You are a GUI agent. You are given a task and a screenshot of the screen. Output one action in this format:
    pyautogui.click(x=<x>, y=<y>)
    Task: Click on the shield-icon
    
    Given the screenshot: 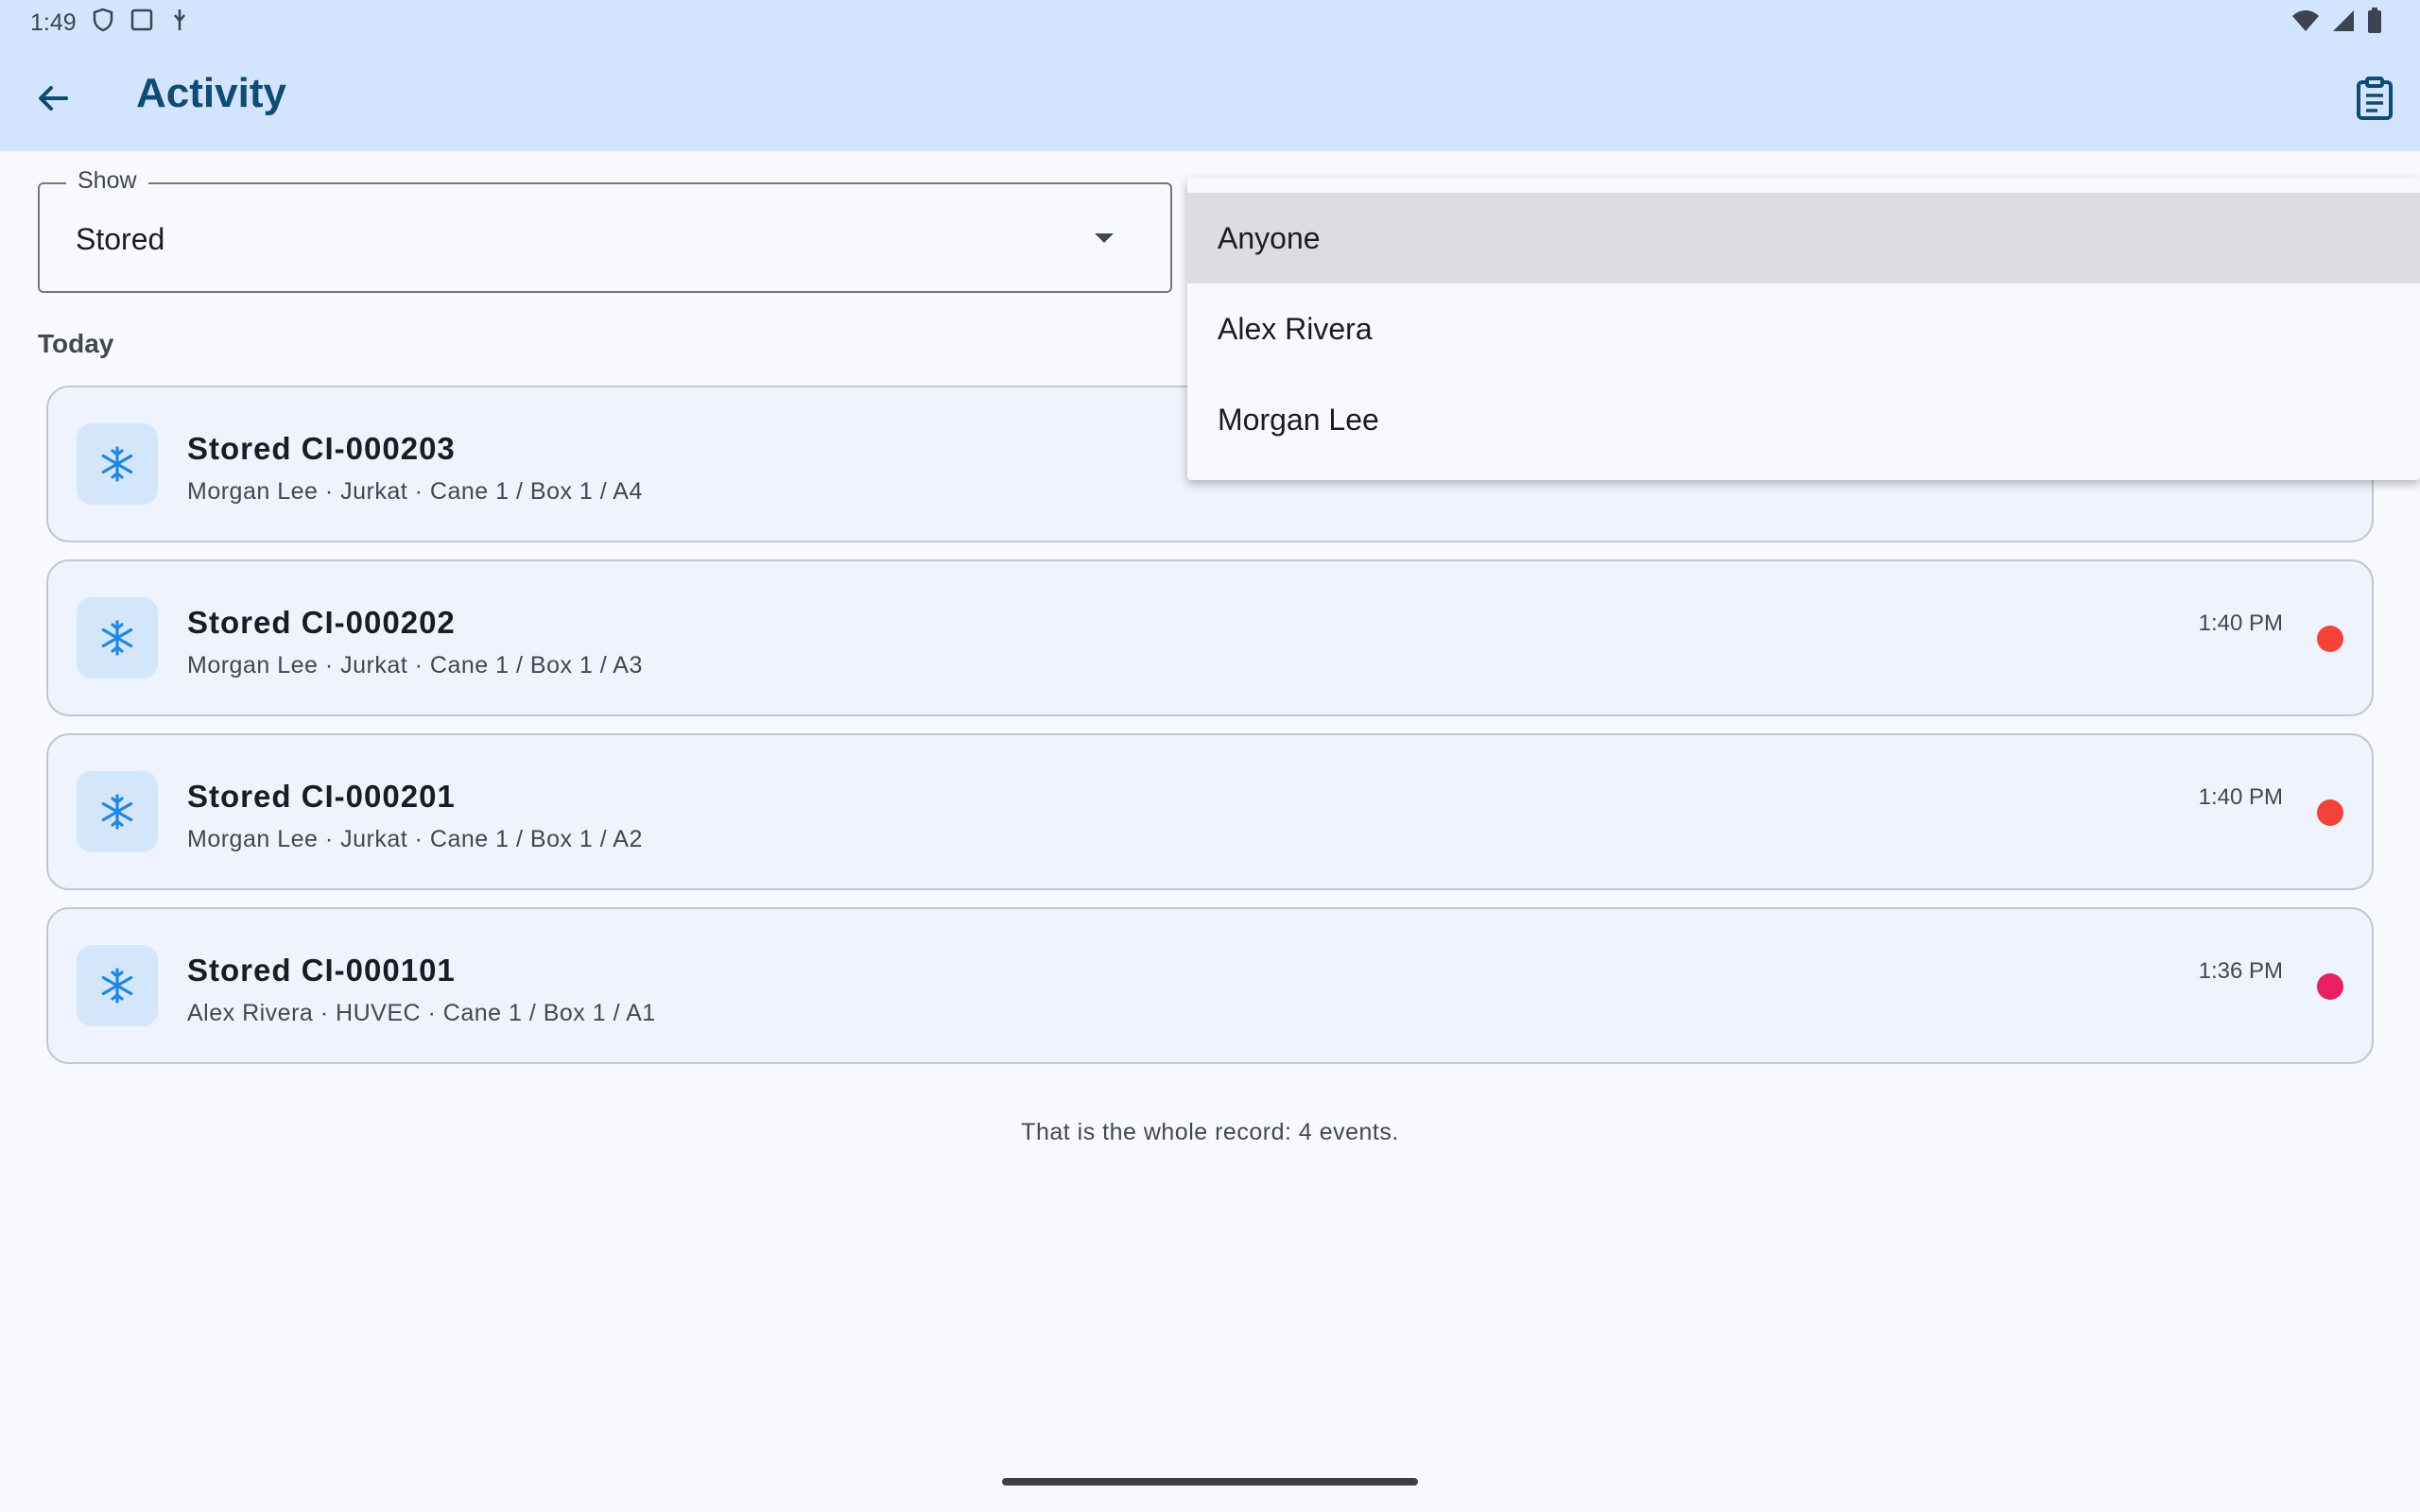 What is the action you would take?
    pyautogui.click(x=103, y=23)
    